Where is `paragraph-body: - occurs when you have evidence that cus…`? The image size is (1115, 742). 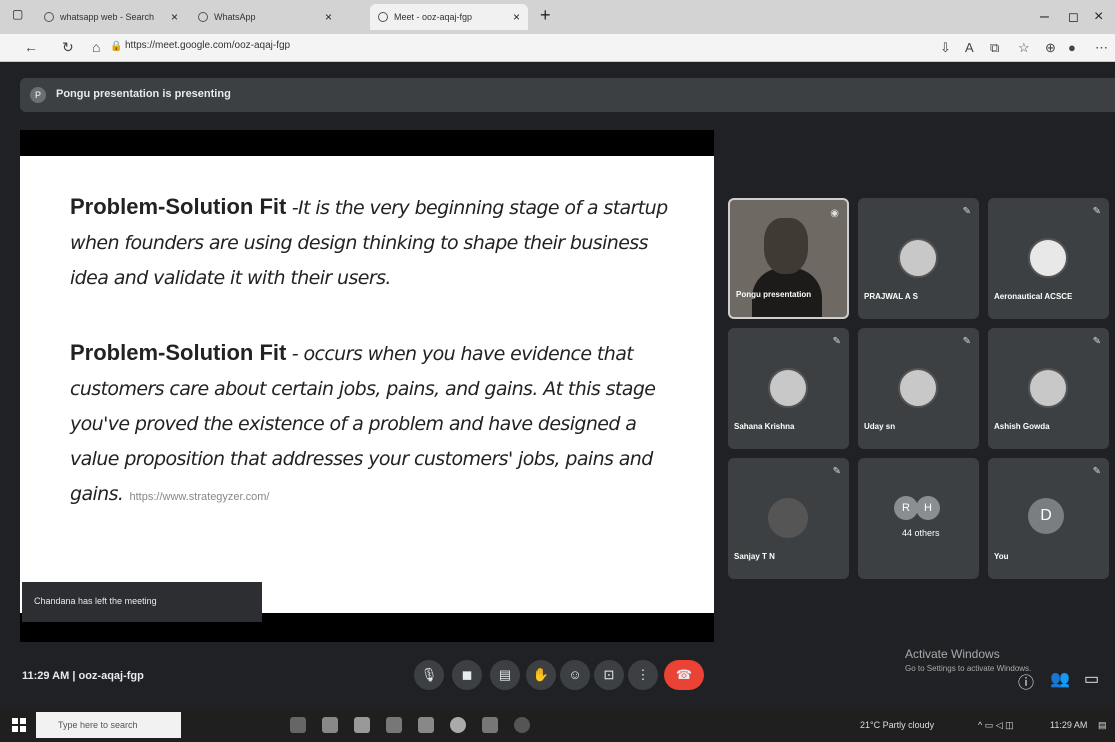
paragraph-body: - occurs when you have evidence that cus… is located at coordinates (363, 424).